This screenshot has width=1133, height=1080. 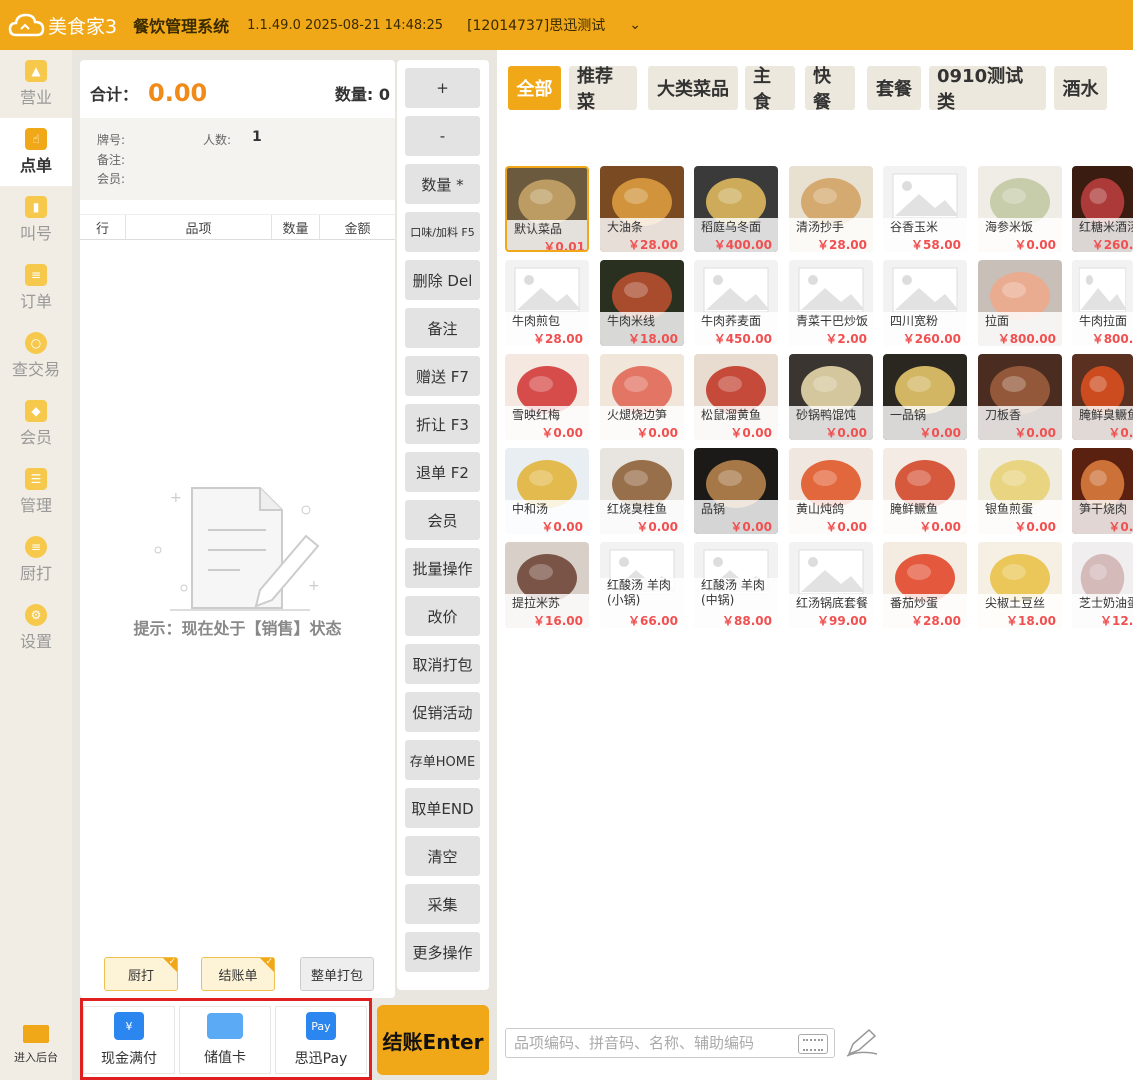 I want to click on search-input, so click(x=654, y=1043).